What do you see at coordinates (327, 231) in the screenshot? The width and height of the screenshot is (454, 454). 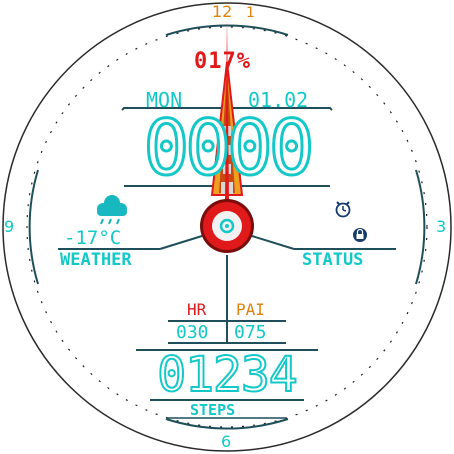 I see `moon-icon` at bounding box center [327, 231].